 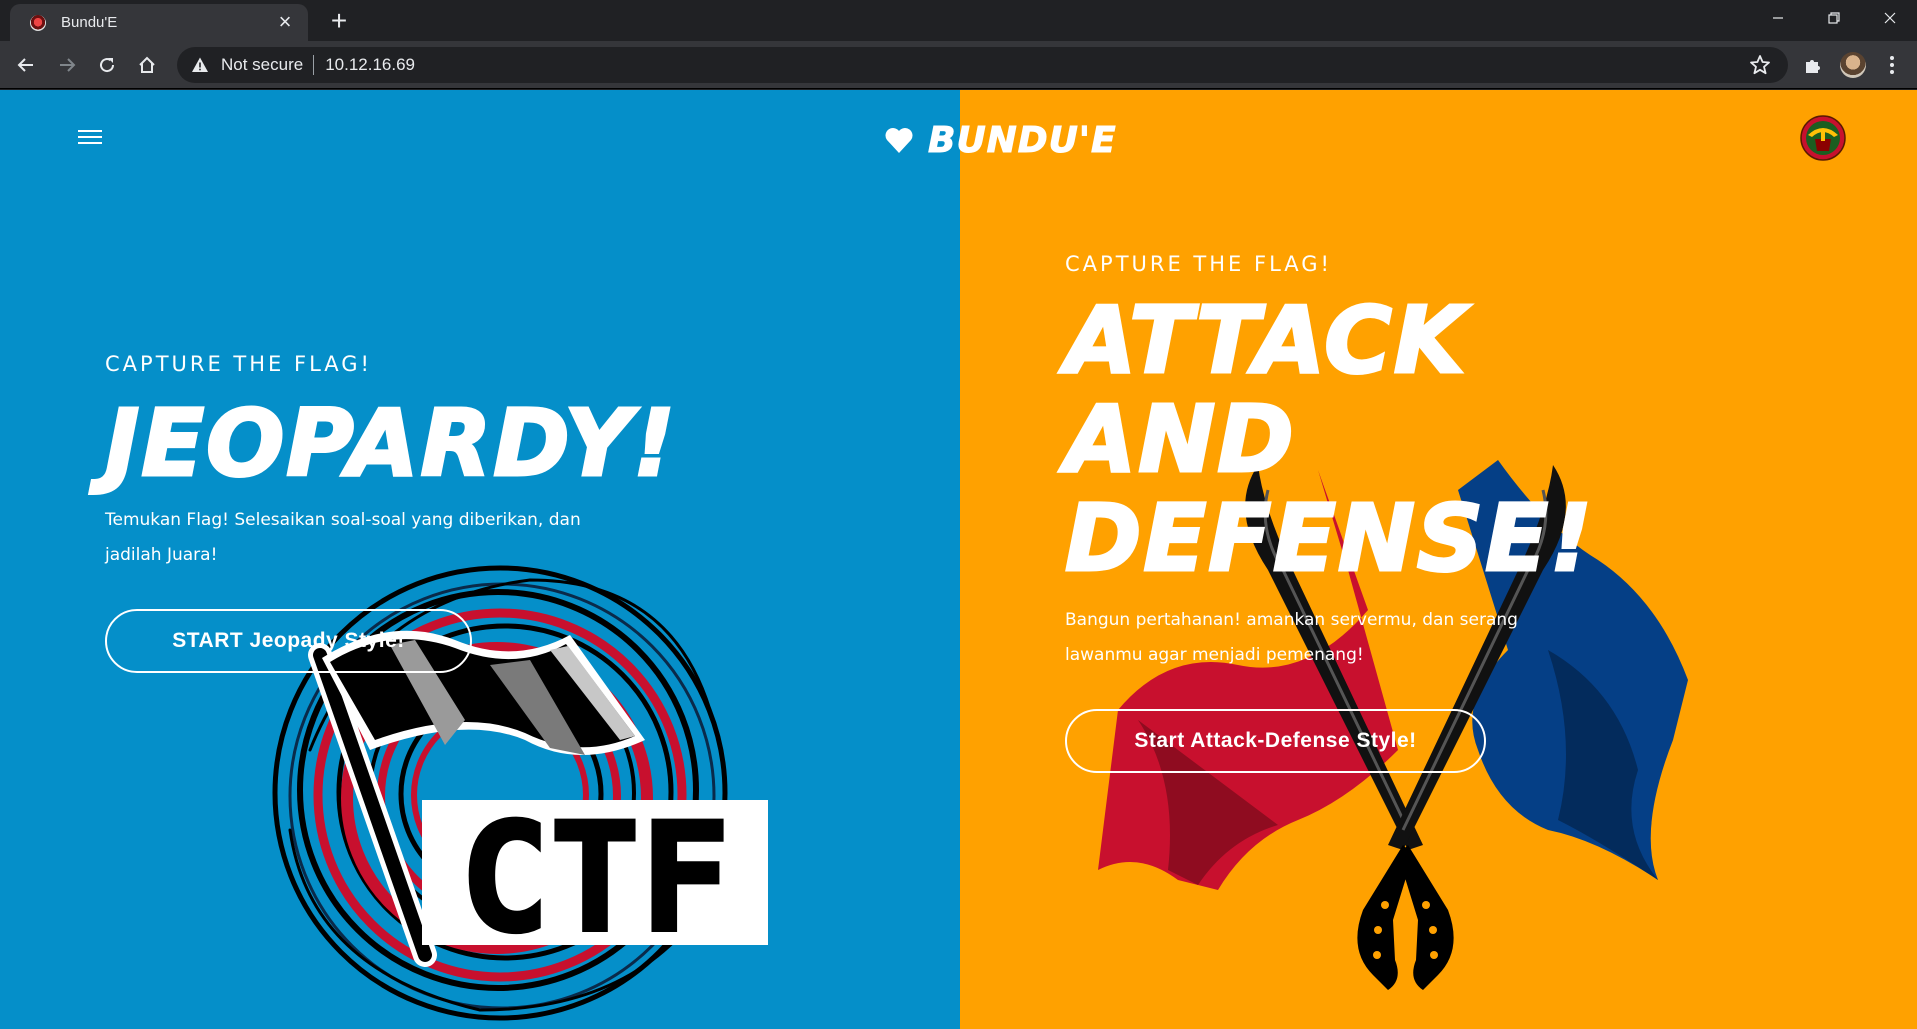 What do you see at coordinates (1760, 65) in the screenshot?
I see `star-icon` at bounding box center [1760, 65].